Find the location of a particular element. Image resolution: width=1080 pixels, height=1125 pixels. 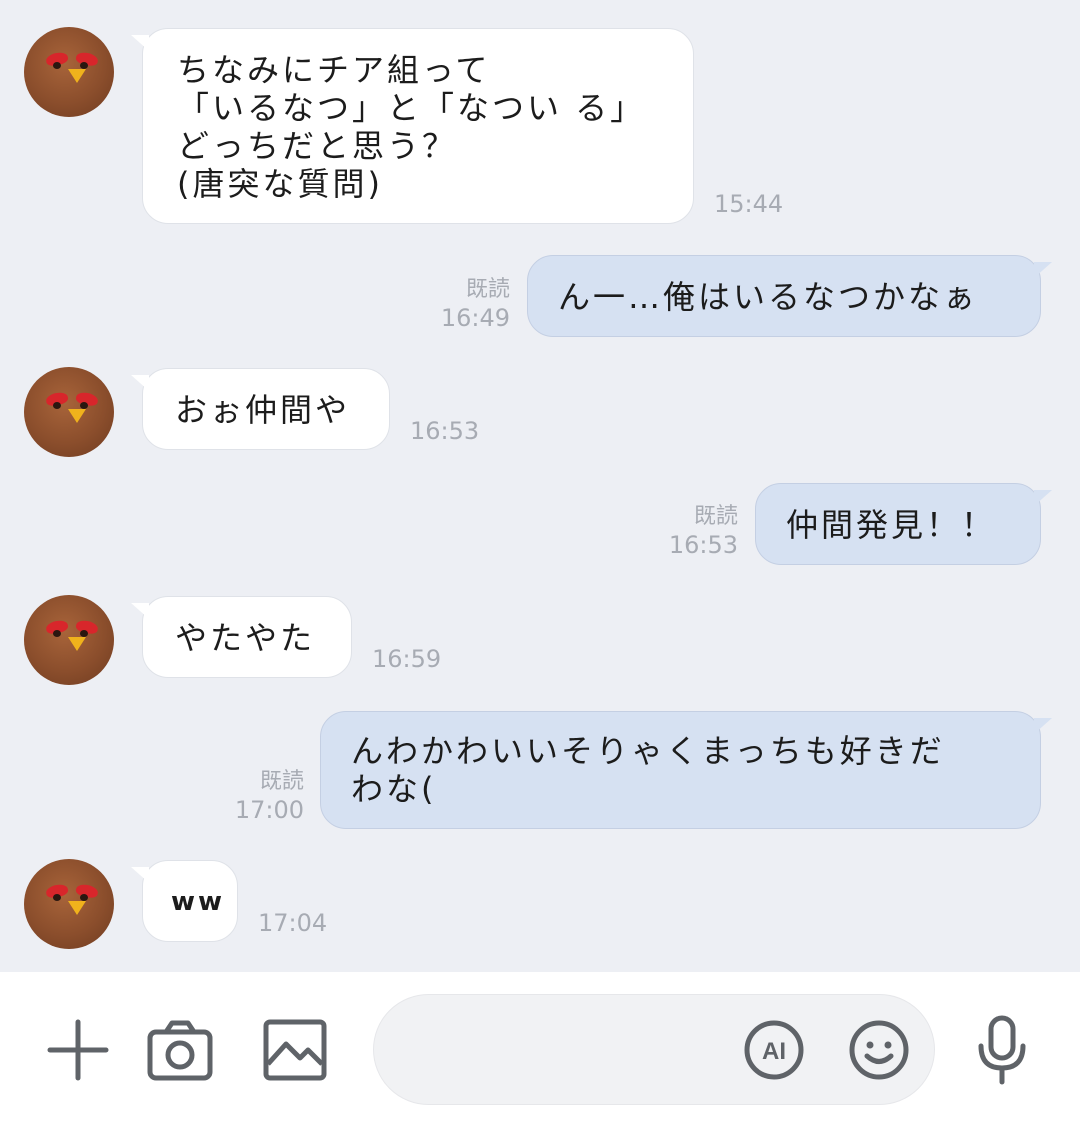

image-icon is located at coordinates (295, 1050).